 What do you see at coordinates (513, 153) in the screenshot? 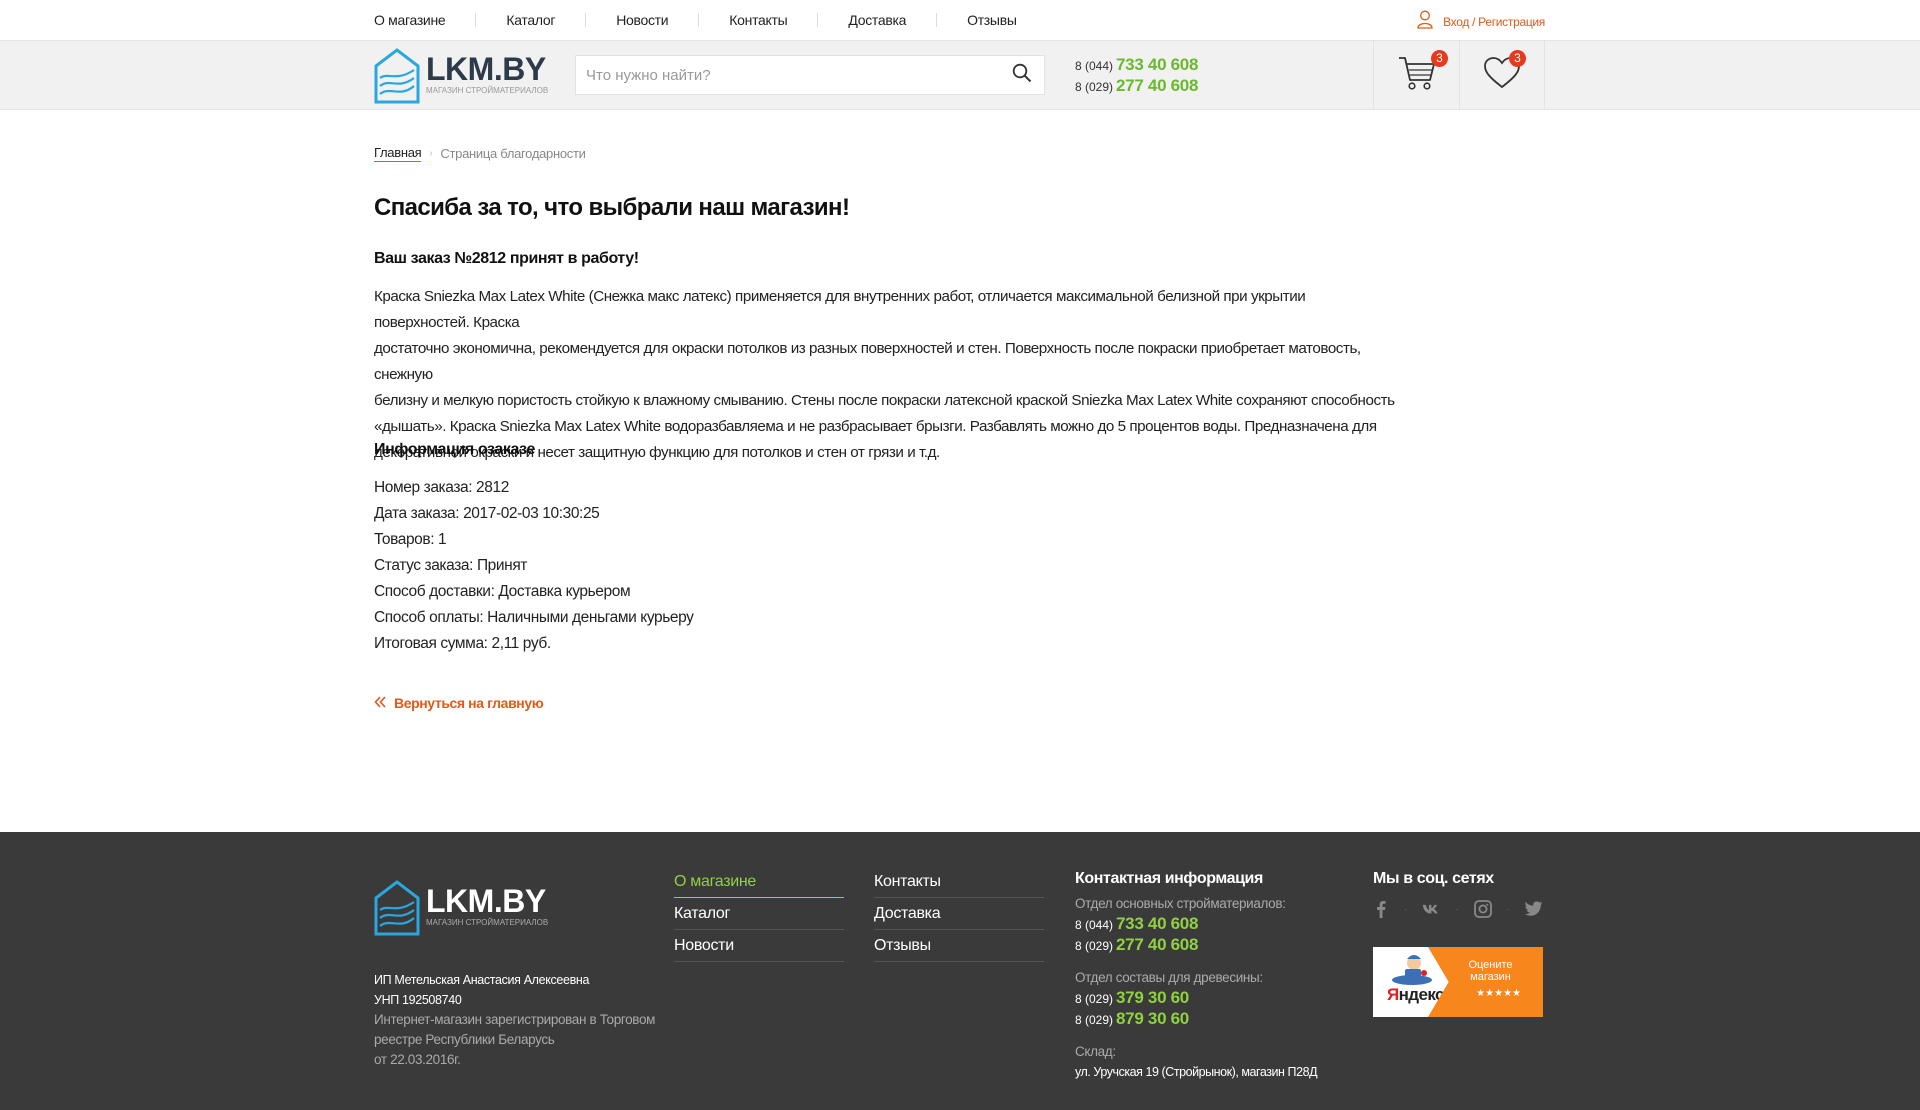
I see `breadcrumb-current: Страница благодарности` at bounding box center [513, 153].